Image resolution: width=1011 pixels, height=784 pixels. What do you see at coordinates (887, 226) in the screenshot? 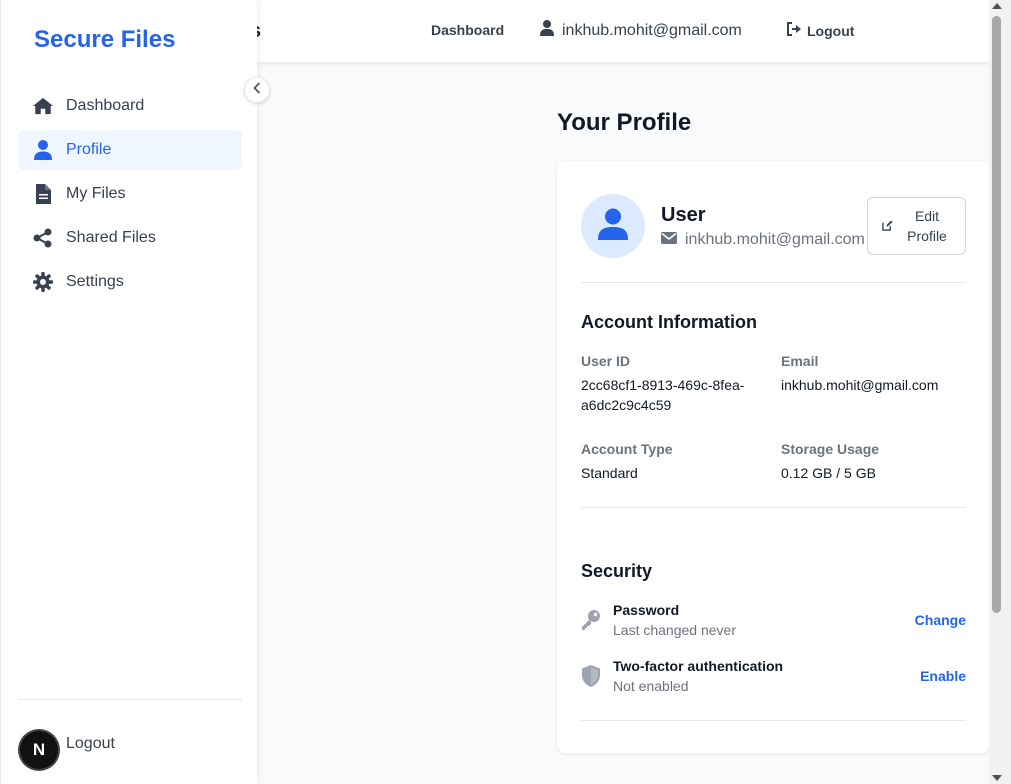
I see `edit-icon` at bounding box center [887, 226].